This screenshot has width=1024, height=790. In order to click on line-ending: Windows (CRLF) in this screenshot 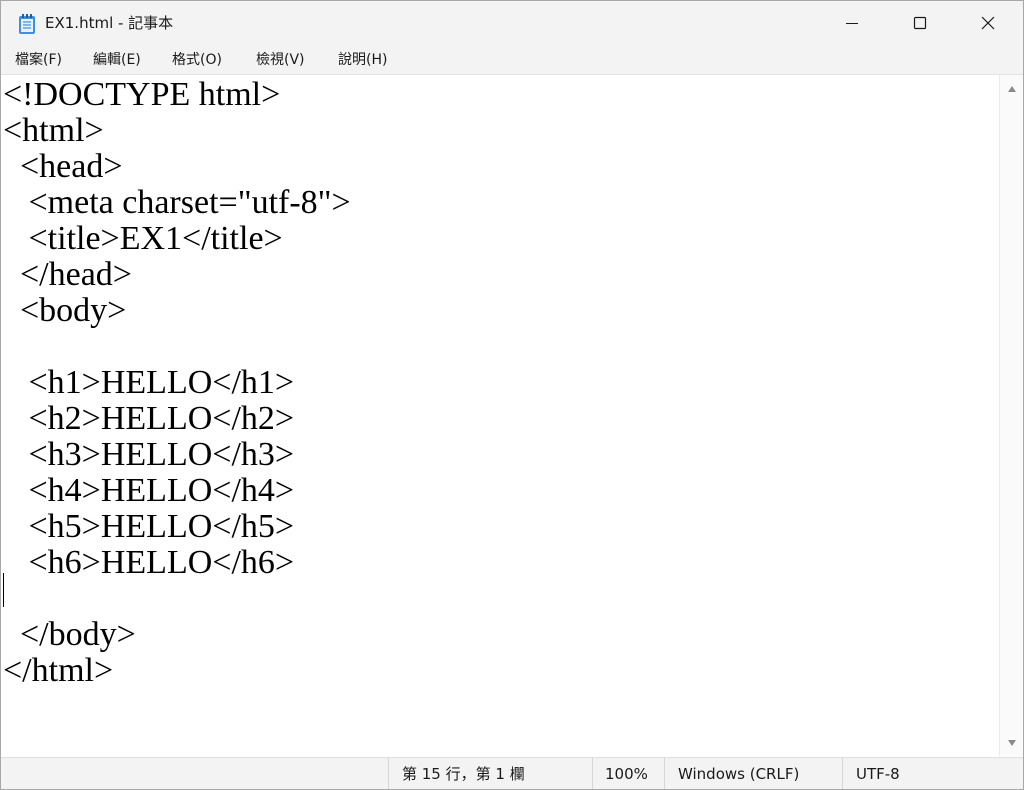, I will do `click(739, 774)`.